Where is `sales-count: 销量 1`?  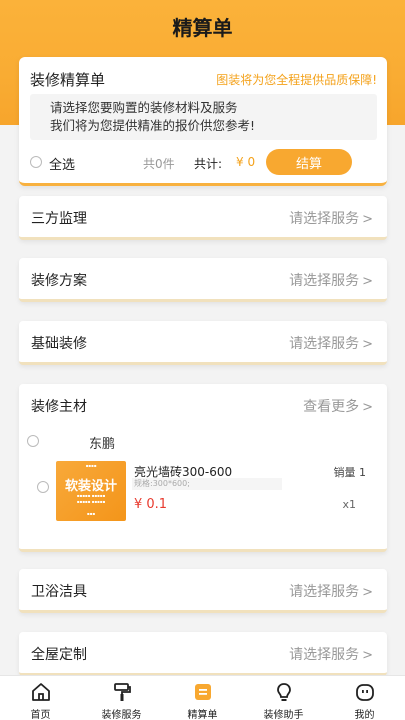
sales-count: 销量 1 is located at coordinates (350, 472).